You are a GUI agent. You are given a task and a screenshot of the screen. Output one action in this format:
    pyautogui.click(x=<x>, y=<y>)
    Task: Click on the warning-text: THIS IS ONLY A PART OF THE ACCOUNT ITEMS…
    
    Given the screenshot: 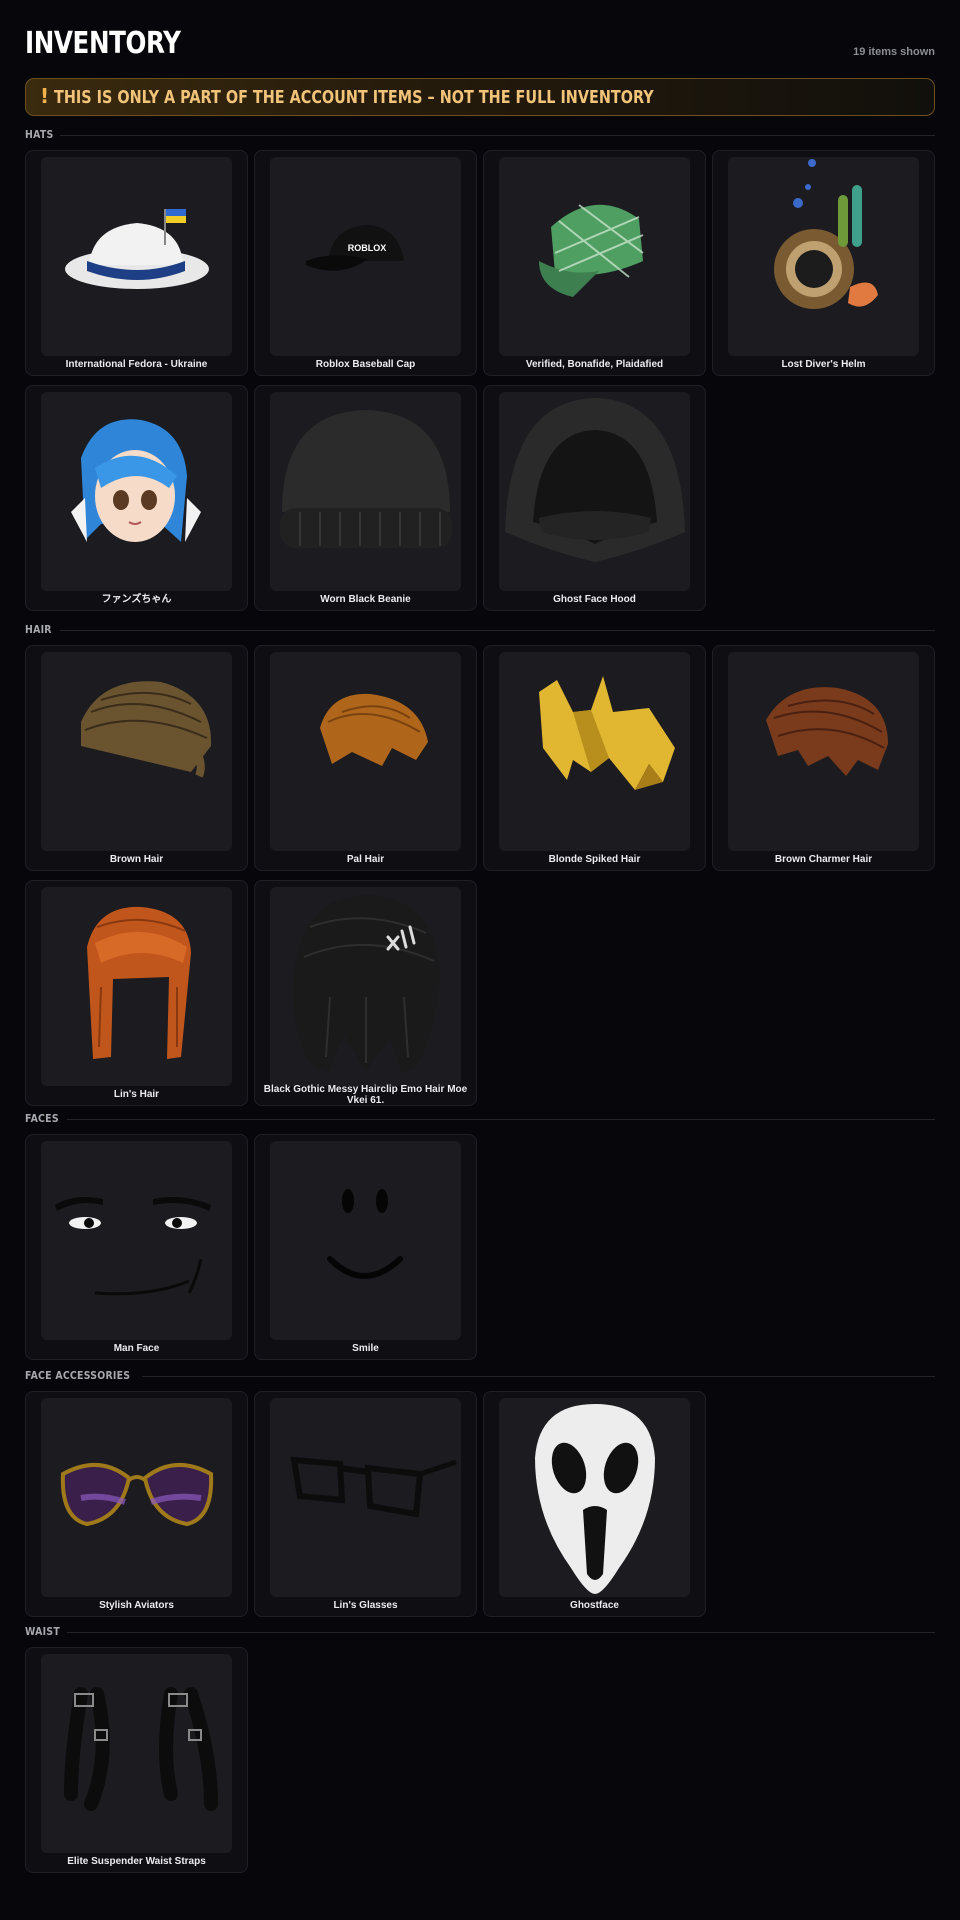 What is the action you would take?
    pyautogui.click(x=354, y=97)
    